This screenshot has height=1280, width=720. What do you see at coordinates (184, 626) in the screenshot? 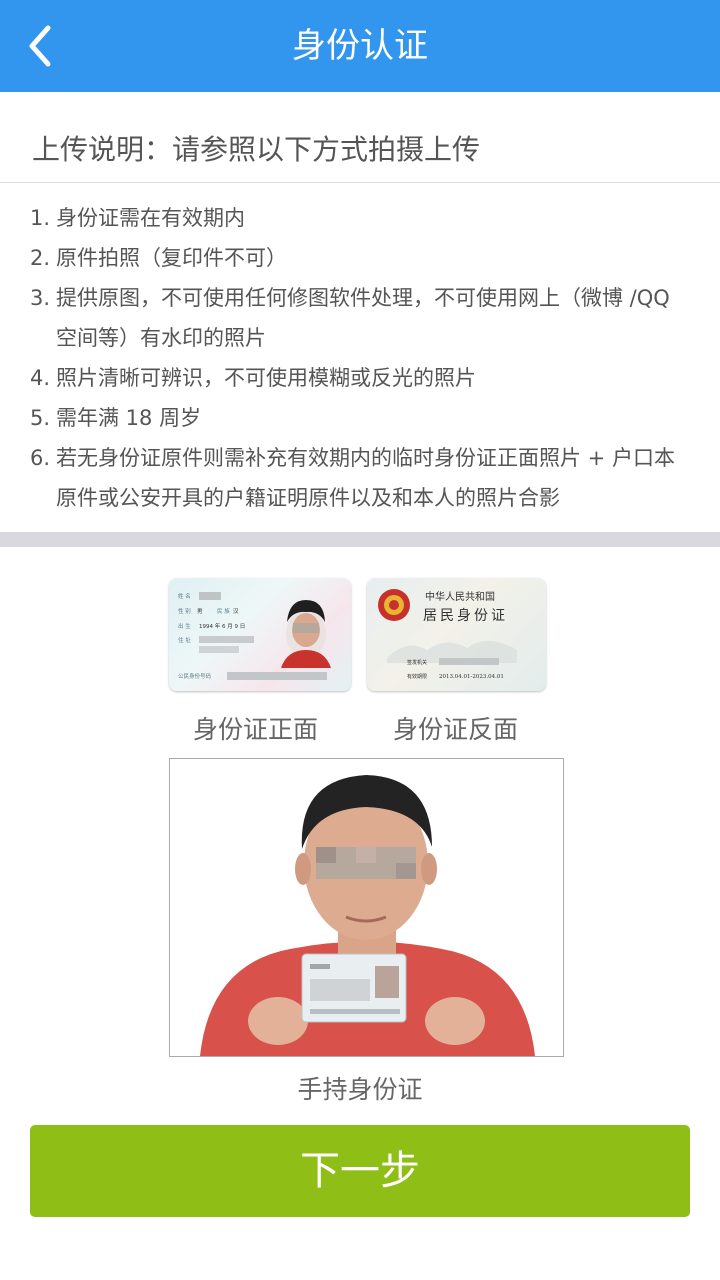
I see `svg-text: 出 生` at bounding box center [184, 626].